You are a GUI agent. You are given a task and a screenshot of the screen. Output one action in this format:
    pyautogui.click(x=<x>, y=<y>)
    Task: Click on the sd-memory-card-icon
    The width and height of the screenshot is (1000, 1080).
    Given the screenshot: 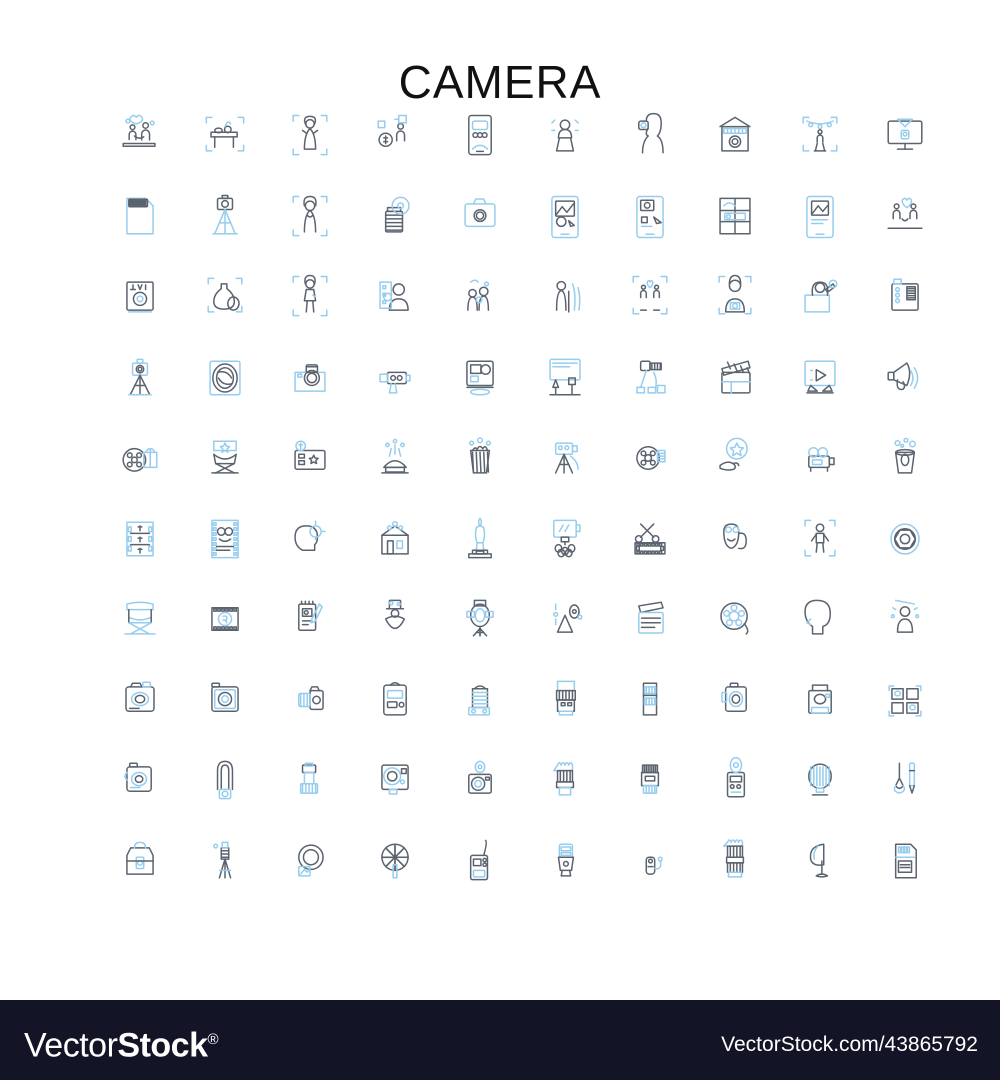 What is the action you would take?
    pyautogui.click(x=140, y=217)
    